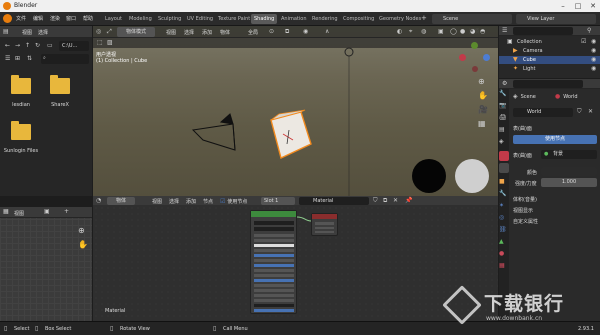  What do you see at coordinates (593, 6) in the screenshot?
I see `close-icon: ✕` at bounding box center [593, 6].